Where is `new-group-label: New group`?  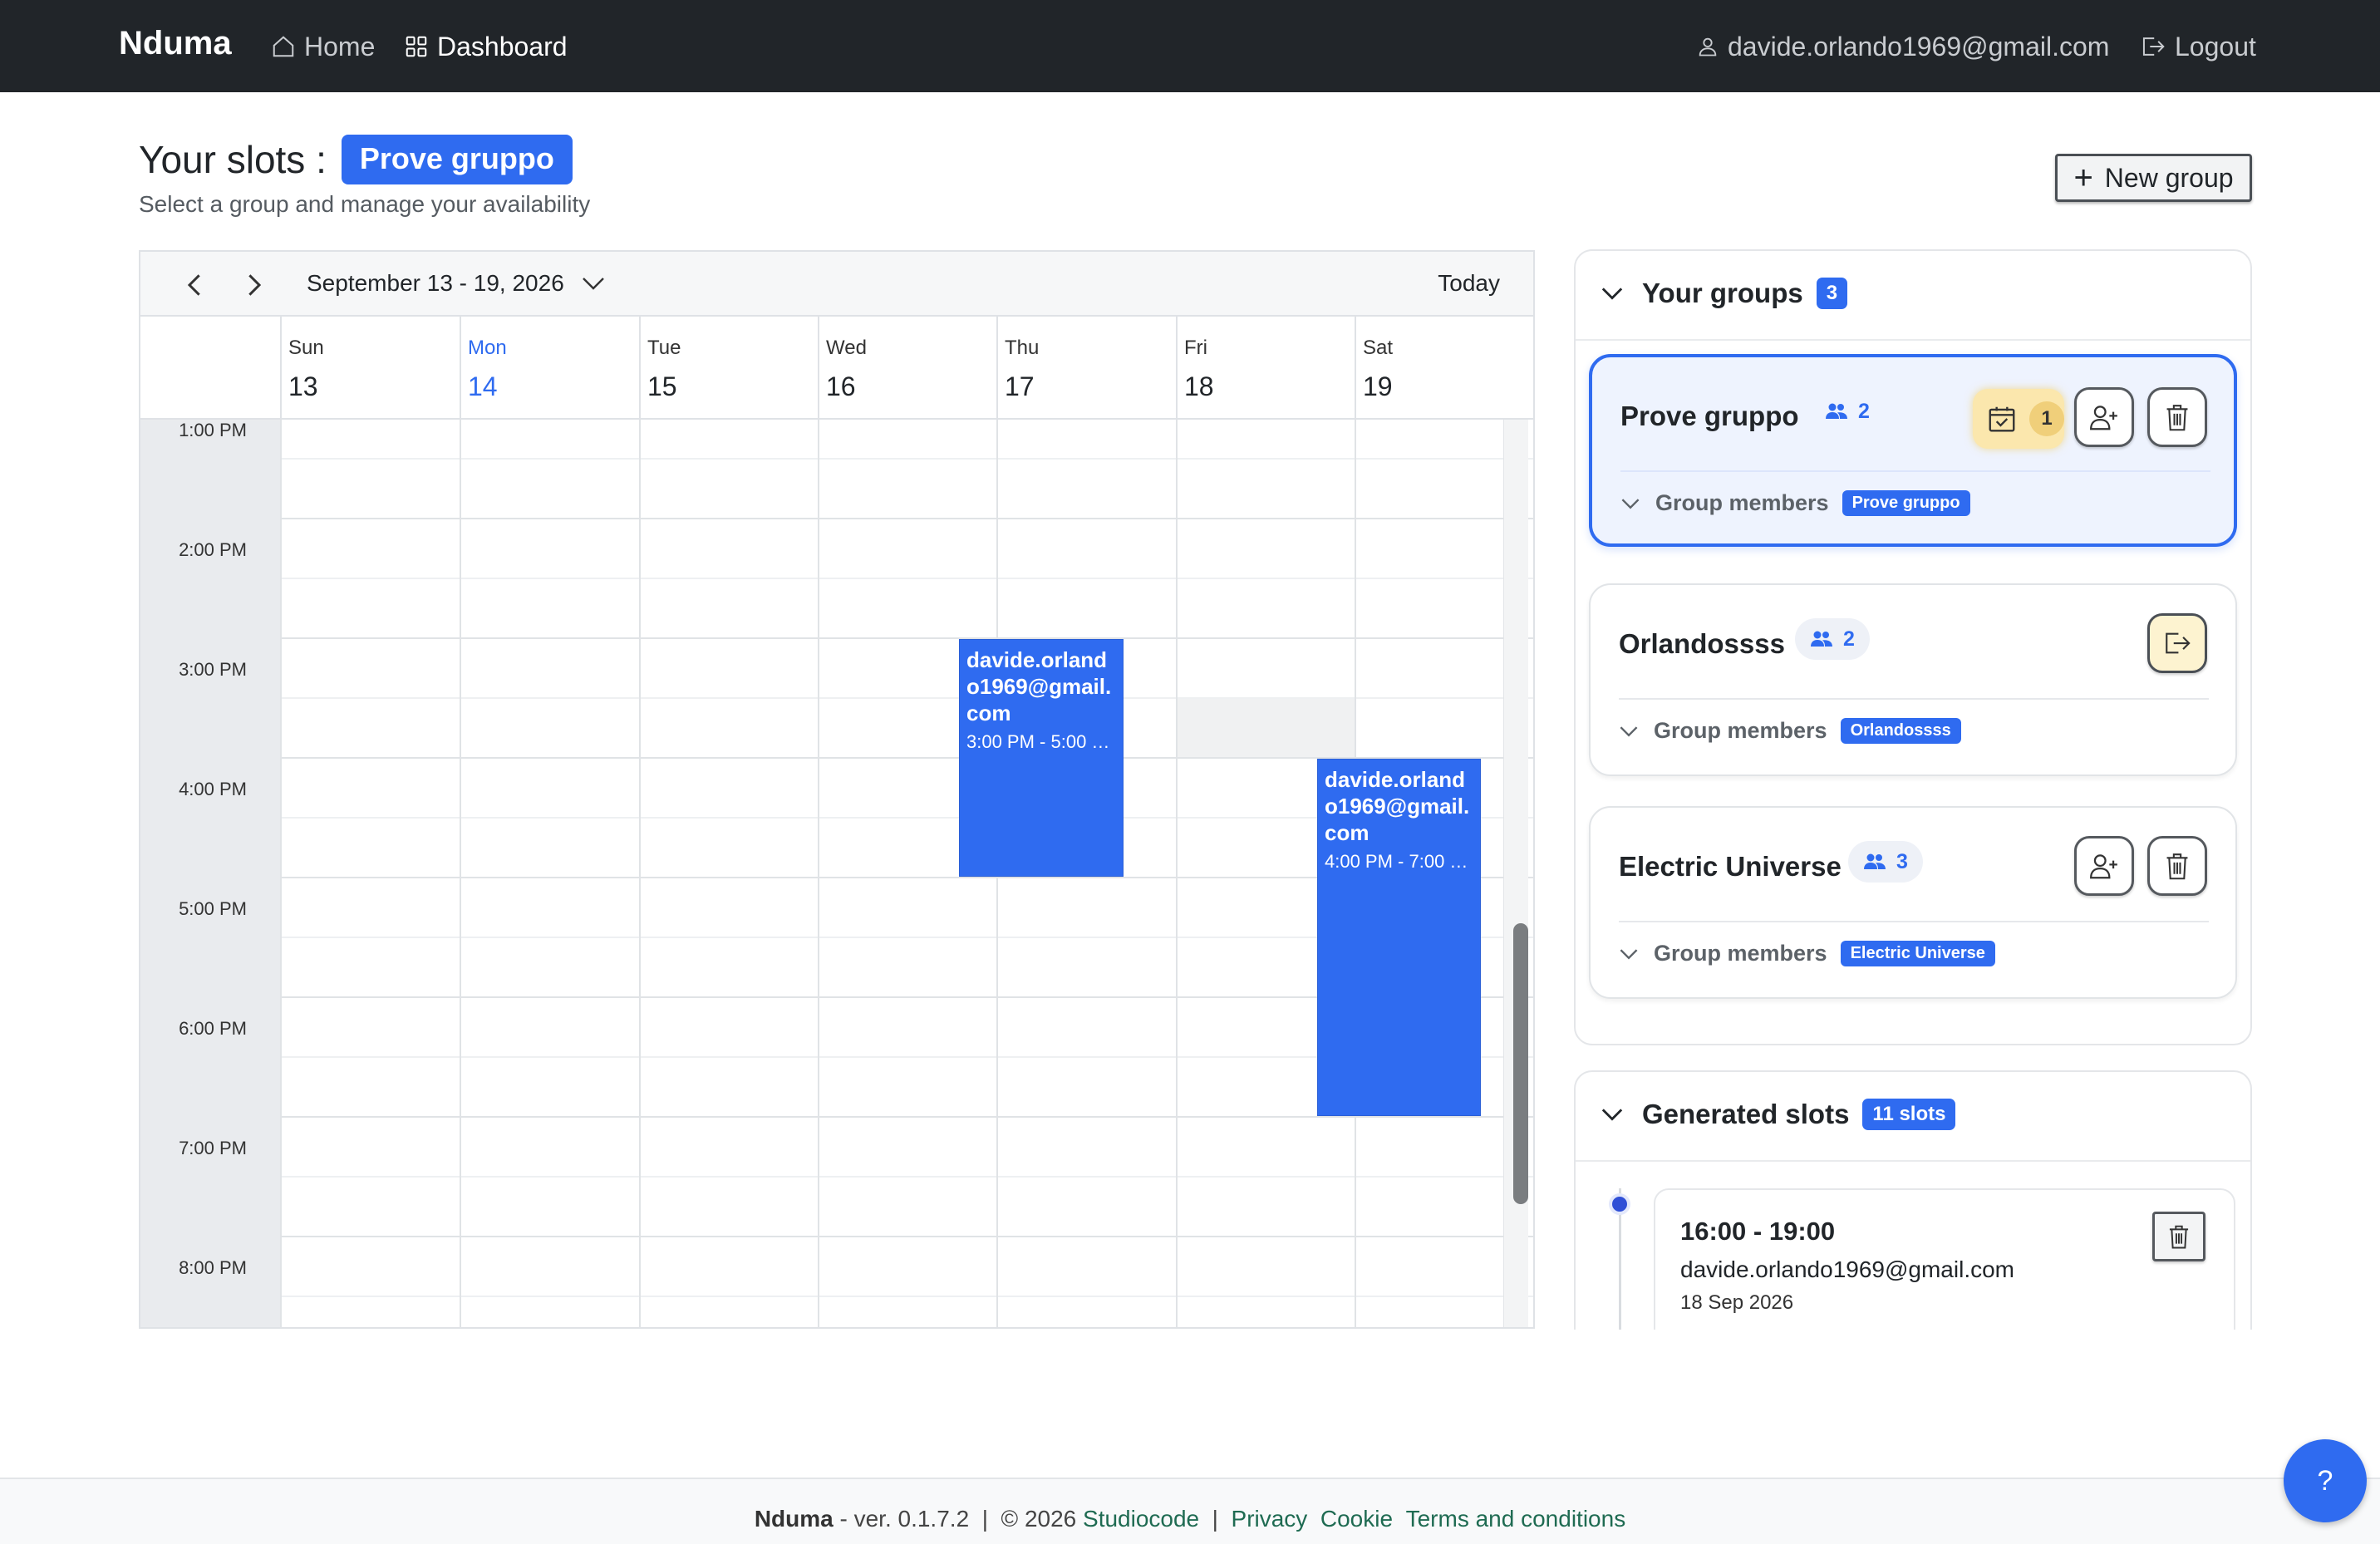
new-group-label: New group is located at coordinates (2169, 177).